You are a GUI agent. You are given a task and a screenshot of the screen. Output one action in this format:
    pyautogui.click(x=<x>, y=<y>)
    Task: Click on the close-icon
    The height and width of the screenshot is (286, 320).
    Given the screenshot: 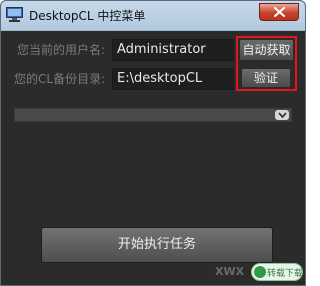 What is the action you would take?
    pyautogui.click(x=279, y=12)
    